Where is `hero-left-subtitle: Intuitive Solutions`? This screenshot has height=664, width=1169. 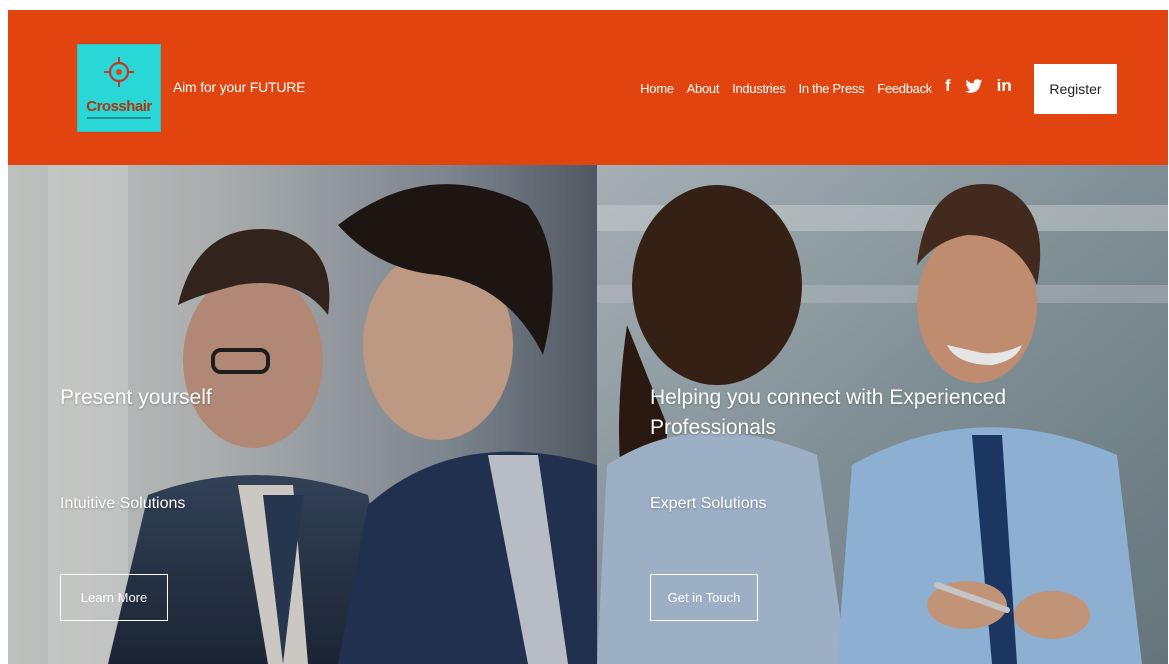
hero-left-subtitle: Intuitive Solutions is located at coordinates (123, 503).